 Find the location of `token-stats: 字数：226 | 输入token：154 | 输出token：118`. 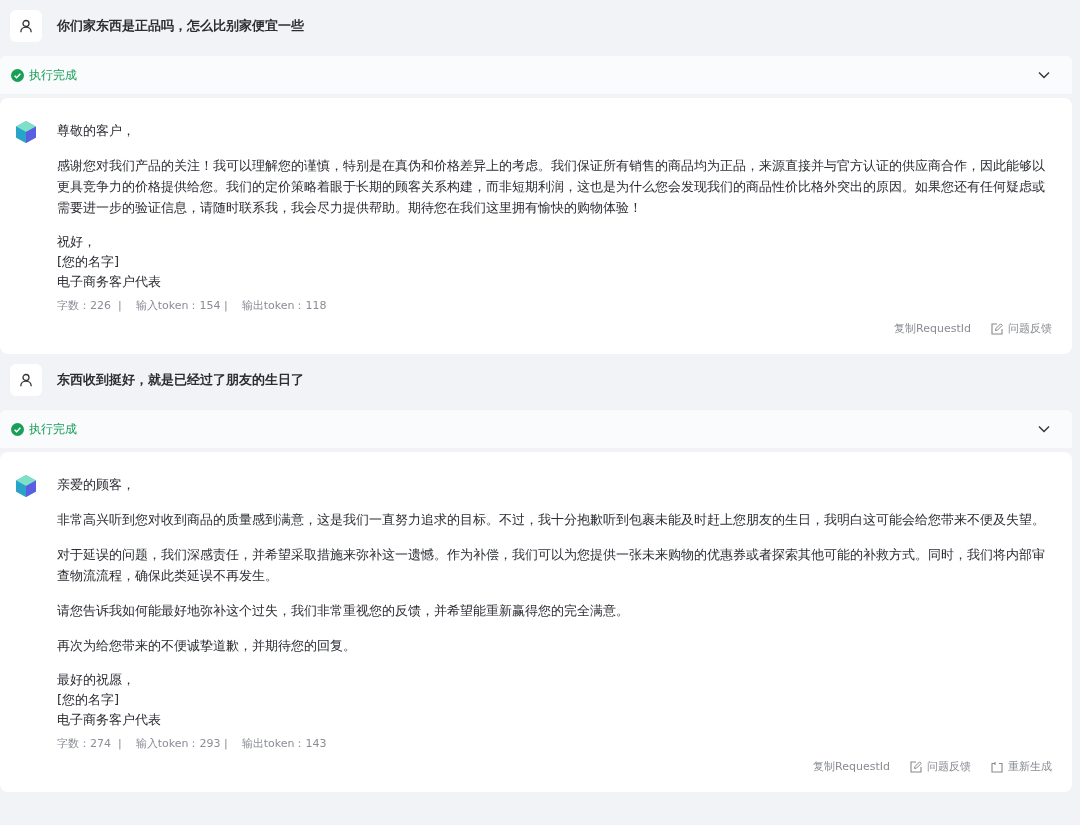

token-stats: 字数：226 | 输入token：154 | 输出token：118 is located at coordinates (192, 305).